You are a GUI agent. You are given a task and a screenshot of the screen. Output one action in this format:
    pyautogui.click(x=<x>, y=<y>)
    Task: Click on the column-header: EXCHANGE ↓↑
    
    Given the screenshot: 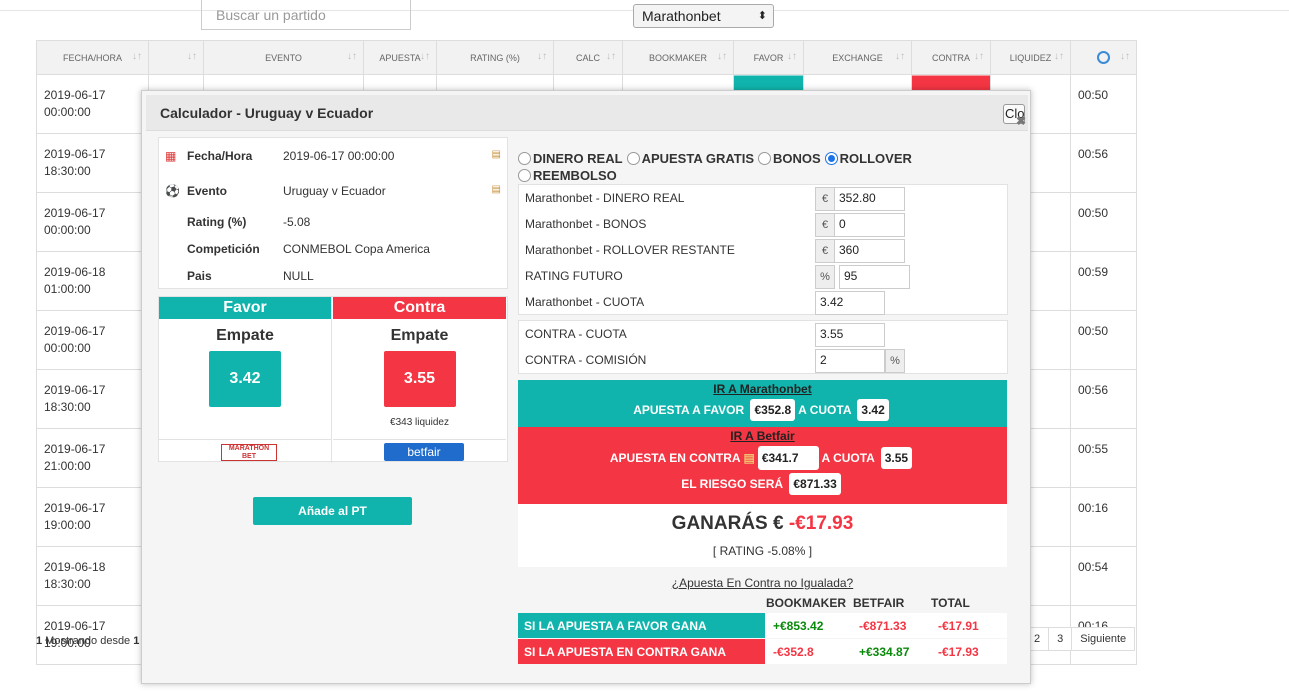 What is the action you would take?
    pyautogui.click(x=857, y=57)
    